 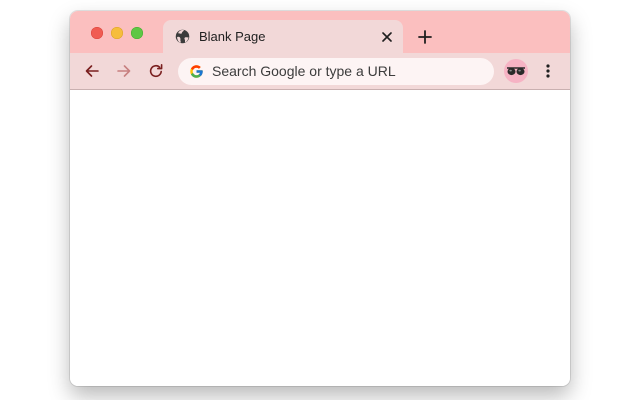 I want to click on profile-avatar-button, so click(x=516, y=71).